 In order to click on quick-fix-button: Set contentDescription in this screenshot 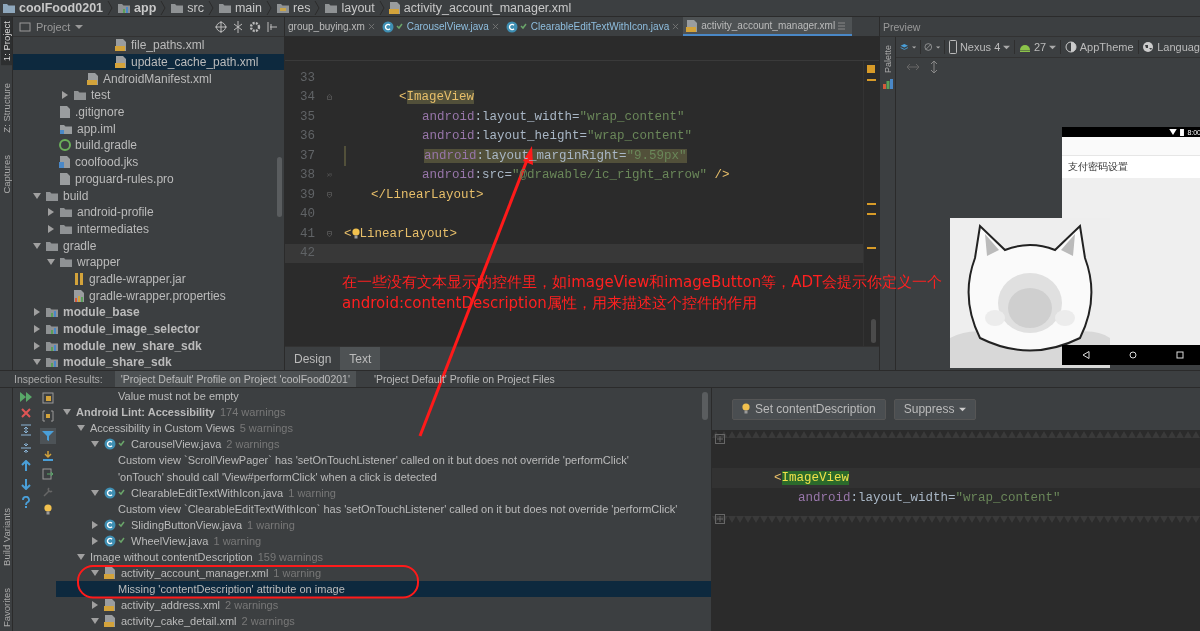, I will do `click(809, 409)`.